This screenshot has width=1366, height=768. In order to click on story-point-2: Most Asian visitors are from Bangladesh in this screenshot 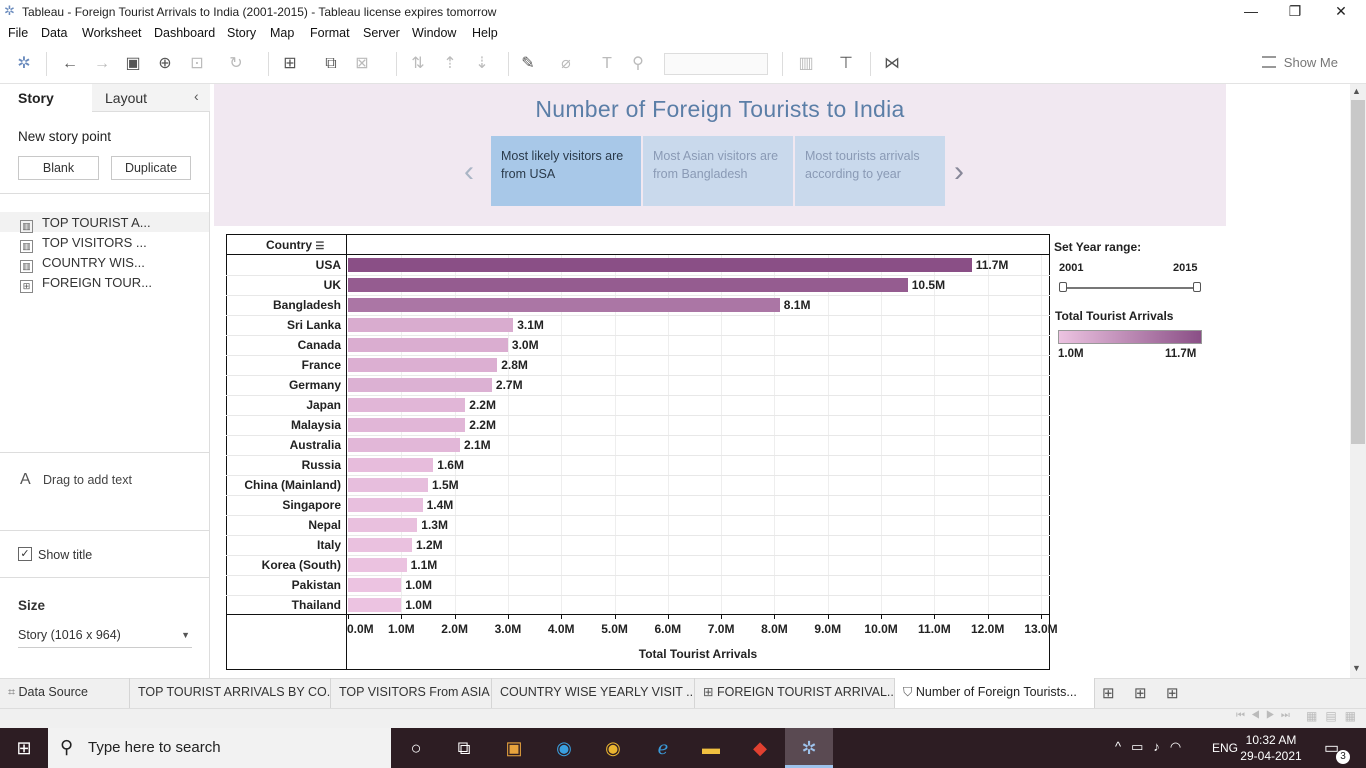, I will do `click(718, 171)`.